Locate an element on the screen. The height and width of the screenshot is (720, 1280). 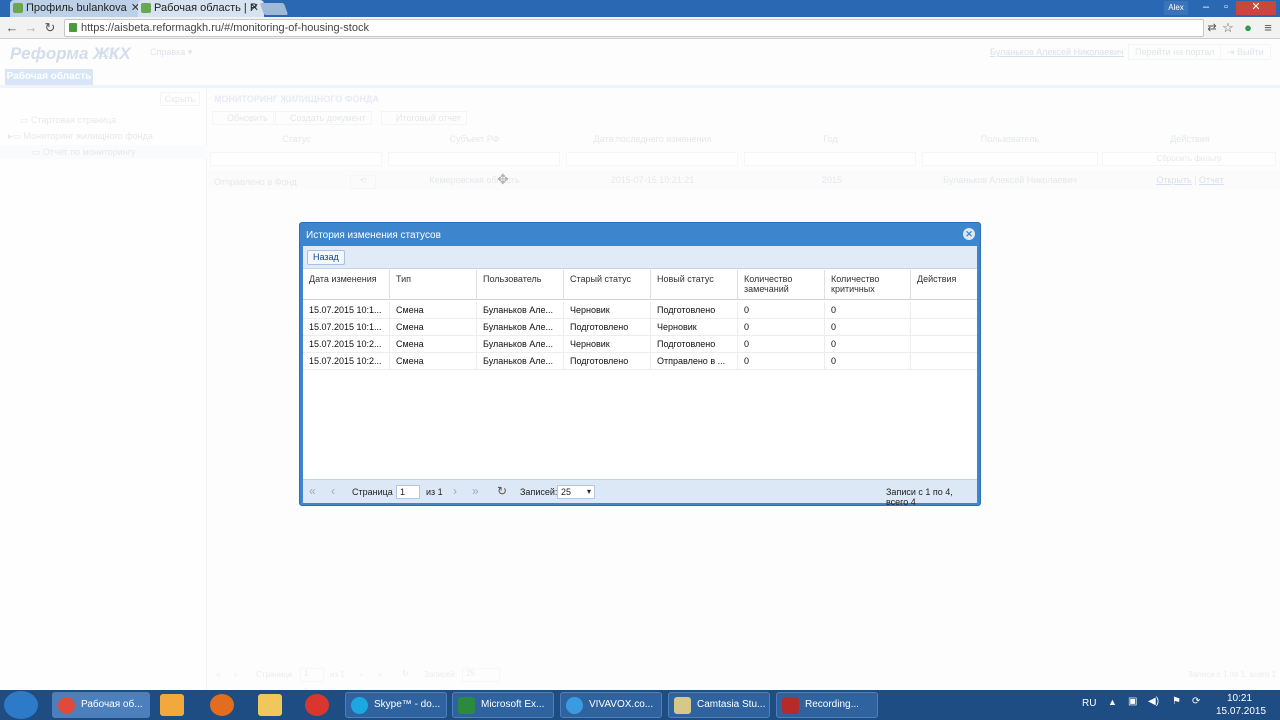
camtasia-icon is located at coordinates (682, 705).